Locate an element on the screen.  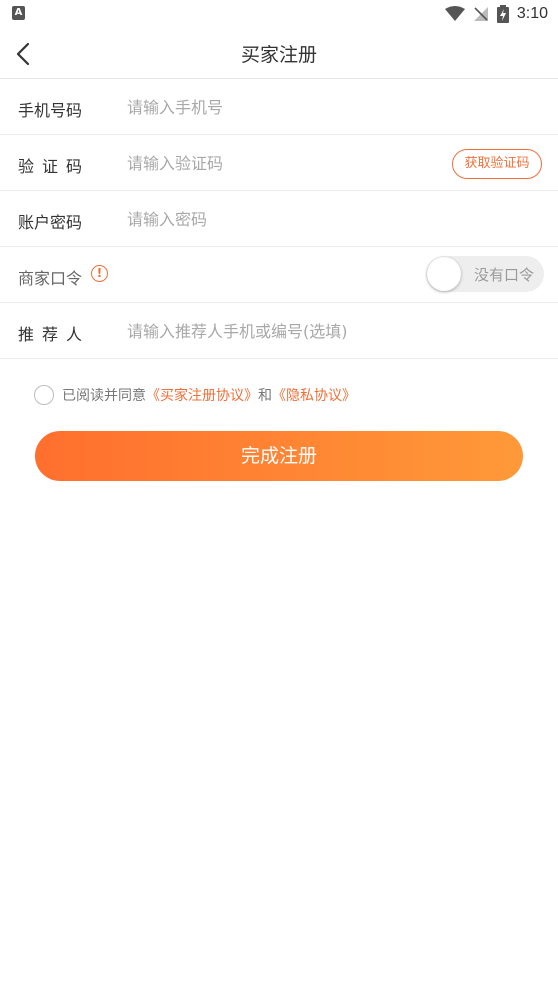
nav-bar: 买家注册 is located at coordinates (279, 53).